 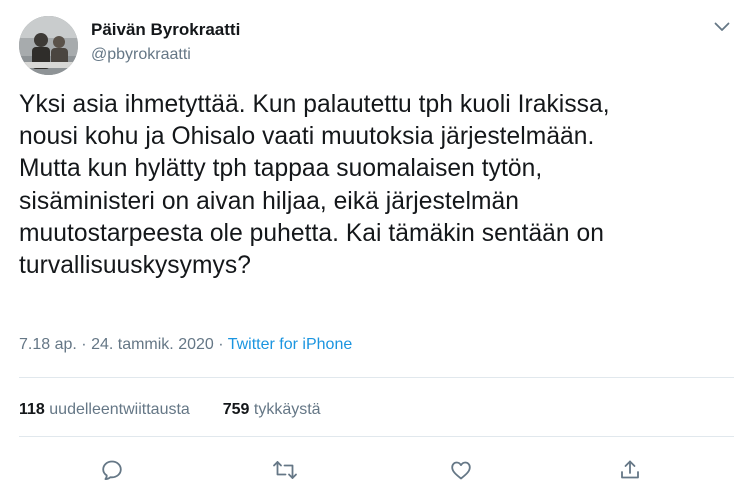 I want to click on retweet-icon, so click(x=285, y=470).